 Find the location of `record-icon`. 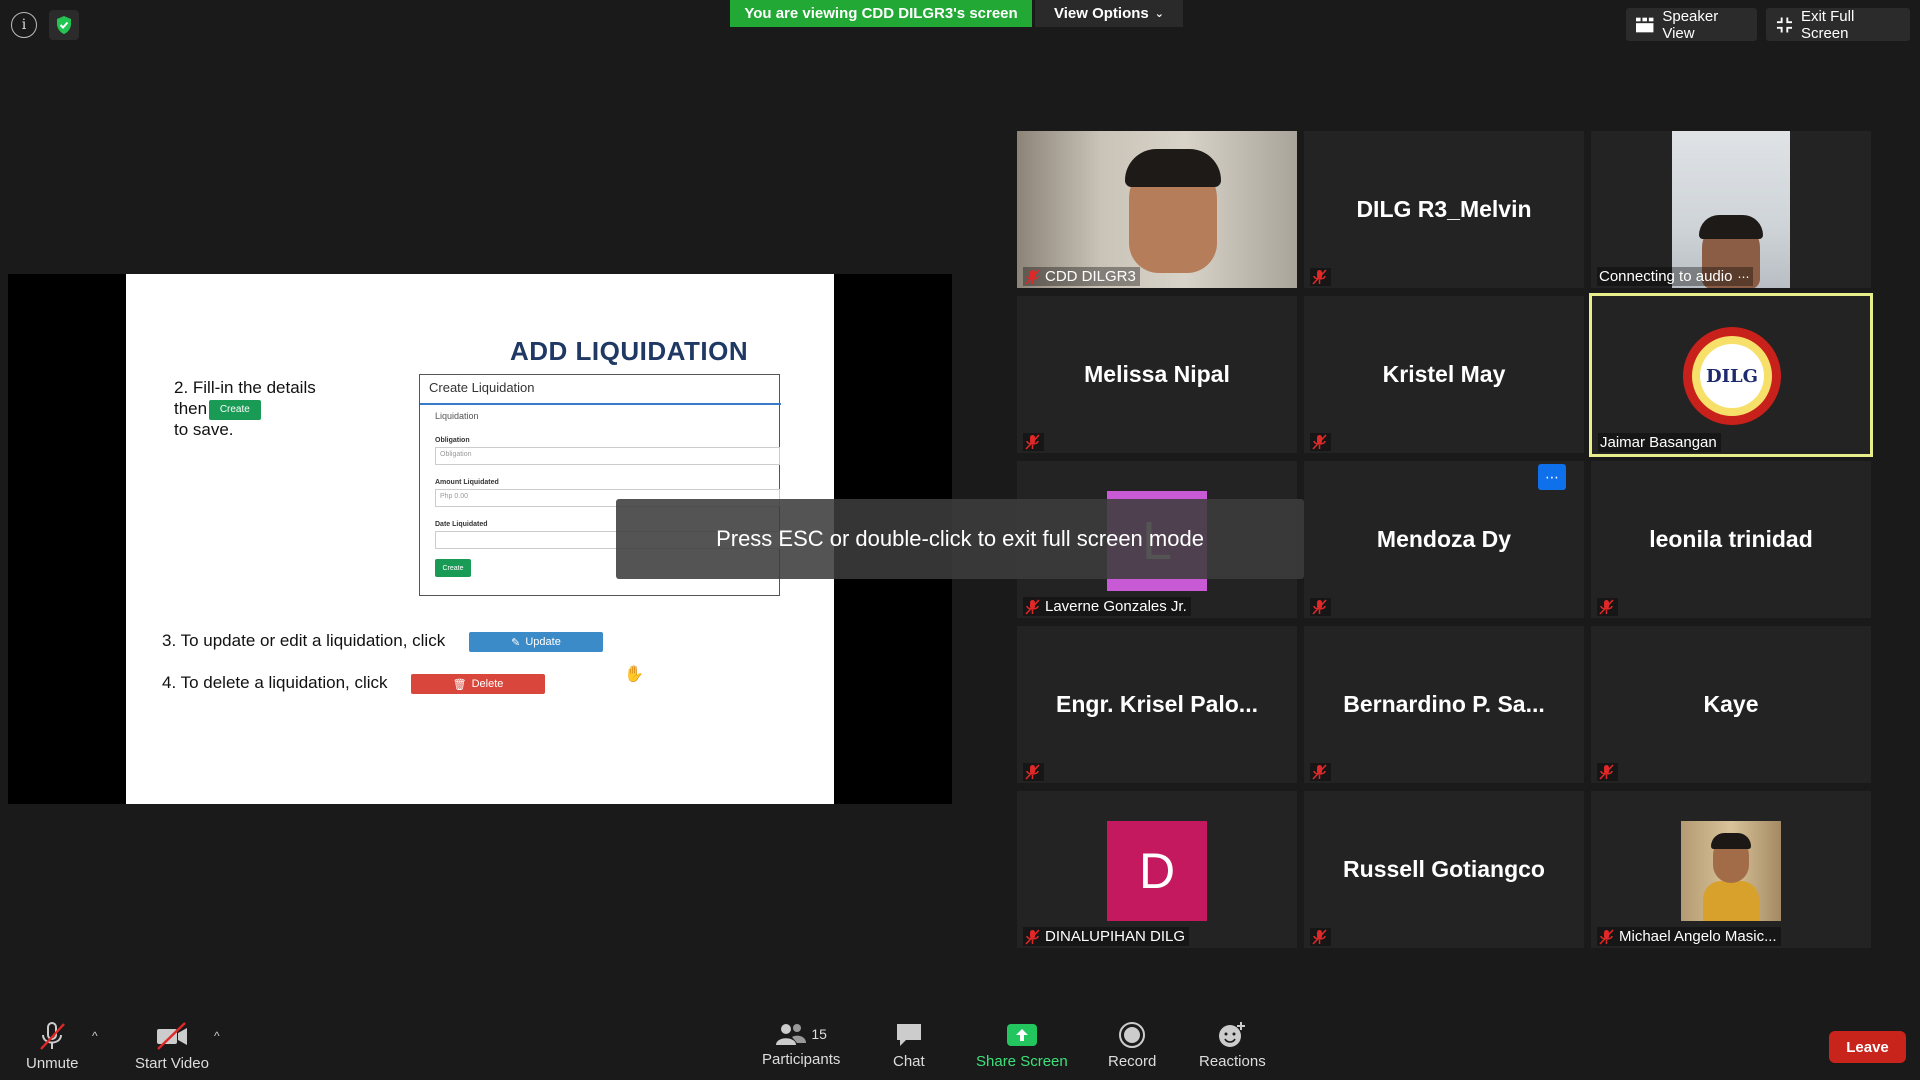

record-icon is located at coordinates (1132, 1035).